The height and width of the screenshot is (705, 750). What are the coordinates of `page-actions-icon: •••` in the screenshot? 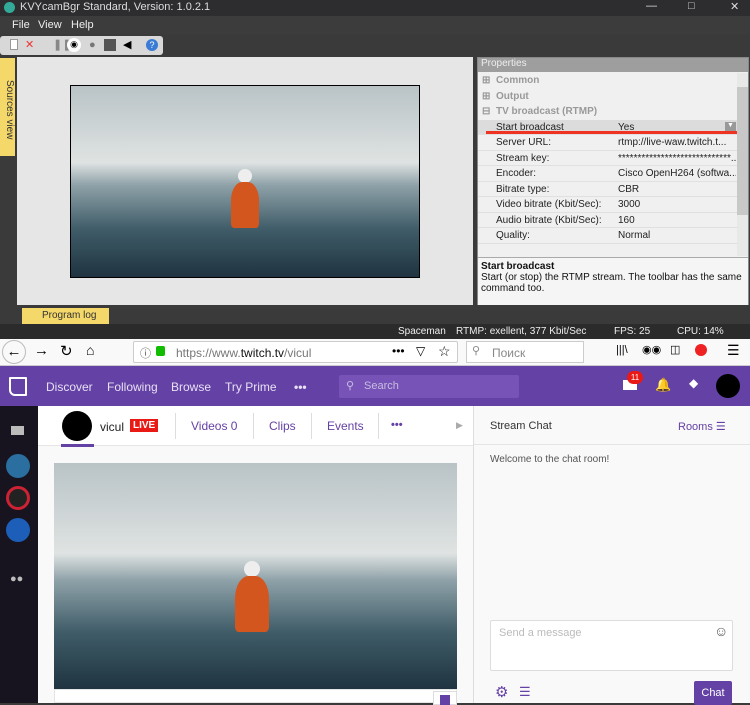 It's located at (398, 351).